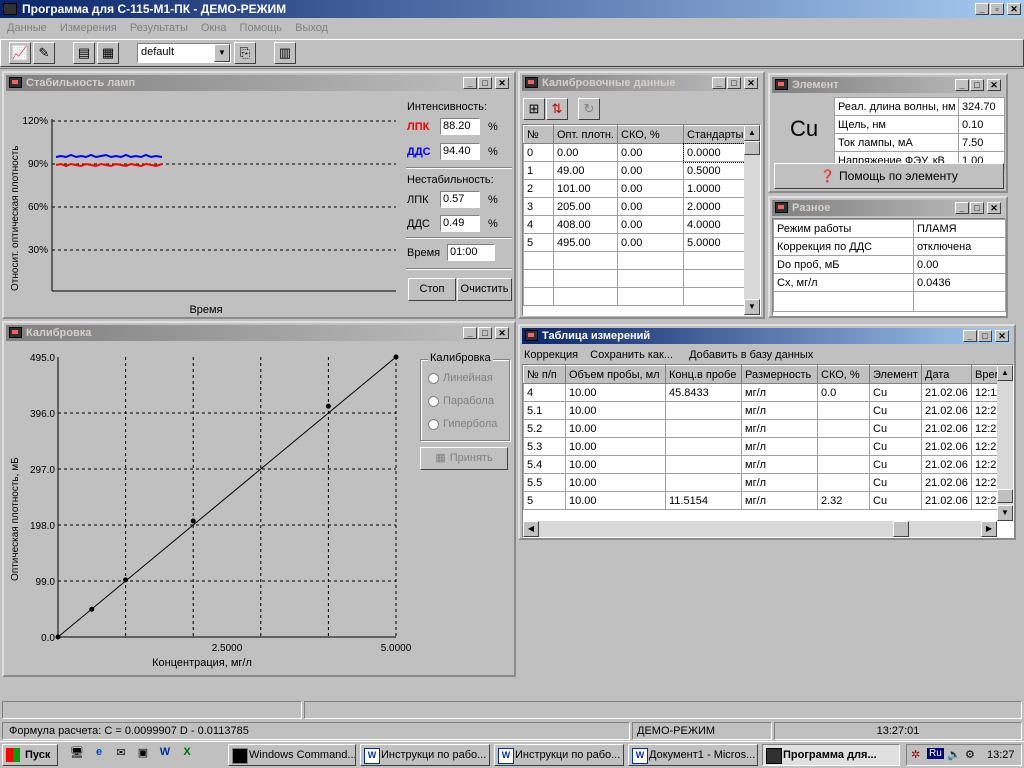  Describe the element at coordinates (703, 392) in the screenshot. I see `table-cell: 45.8433` at that location.